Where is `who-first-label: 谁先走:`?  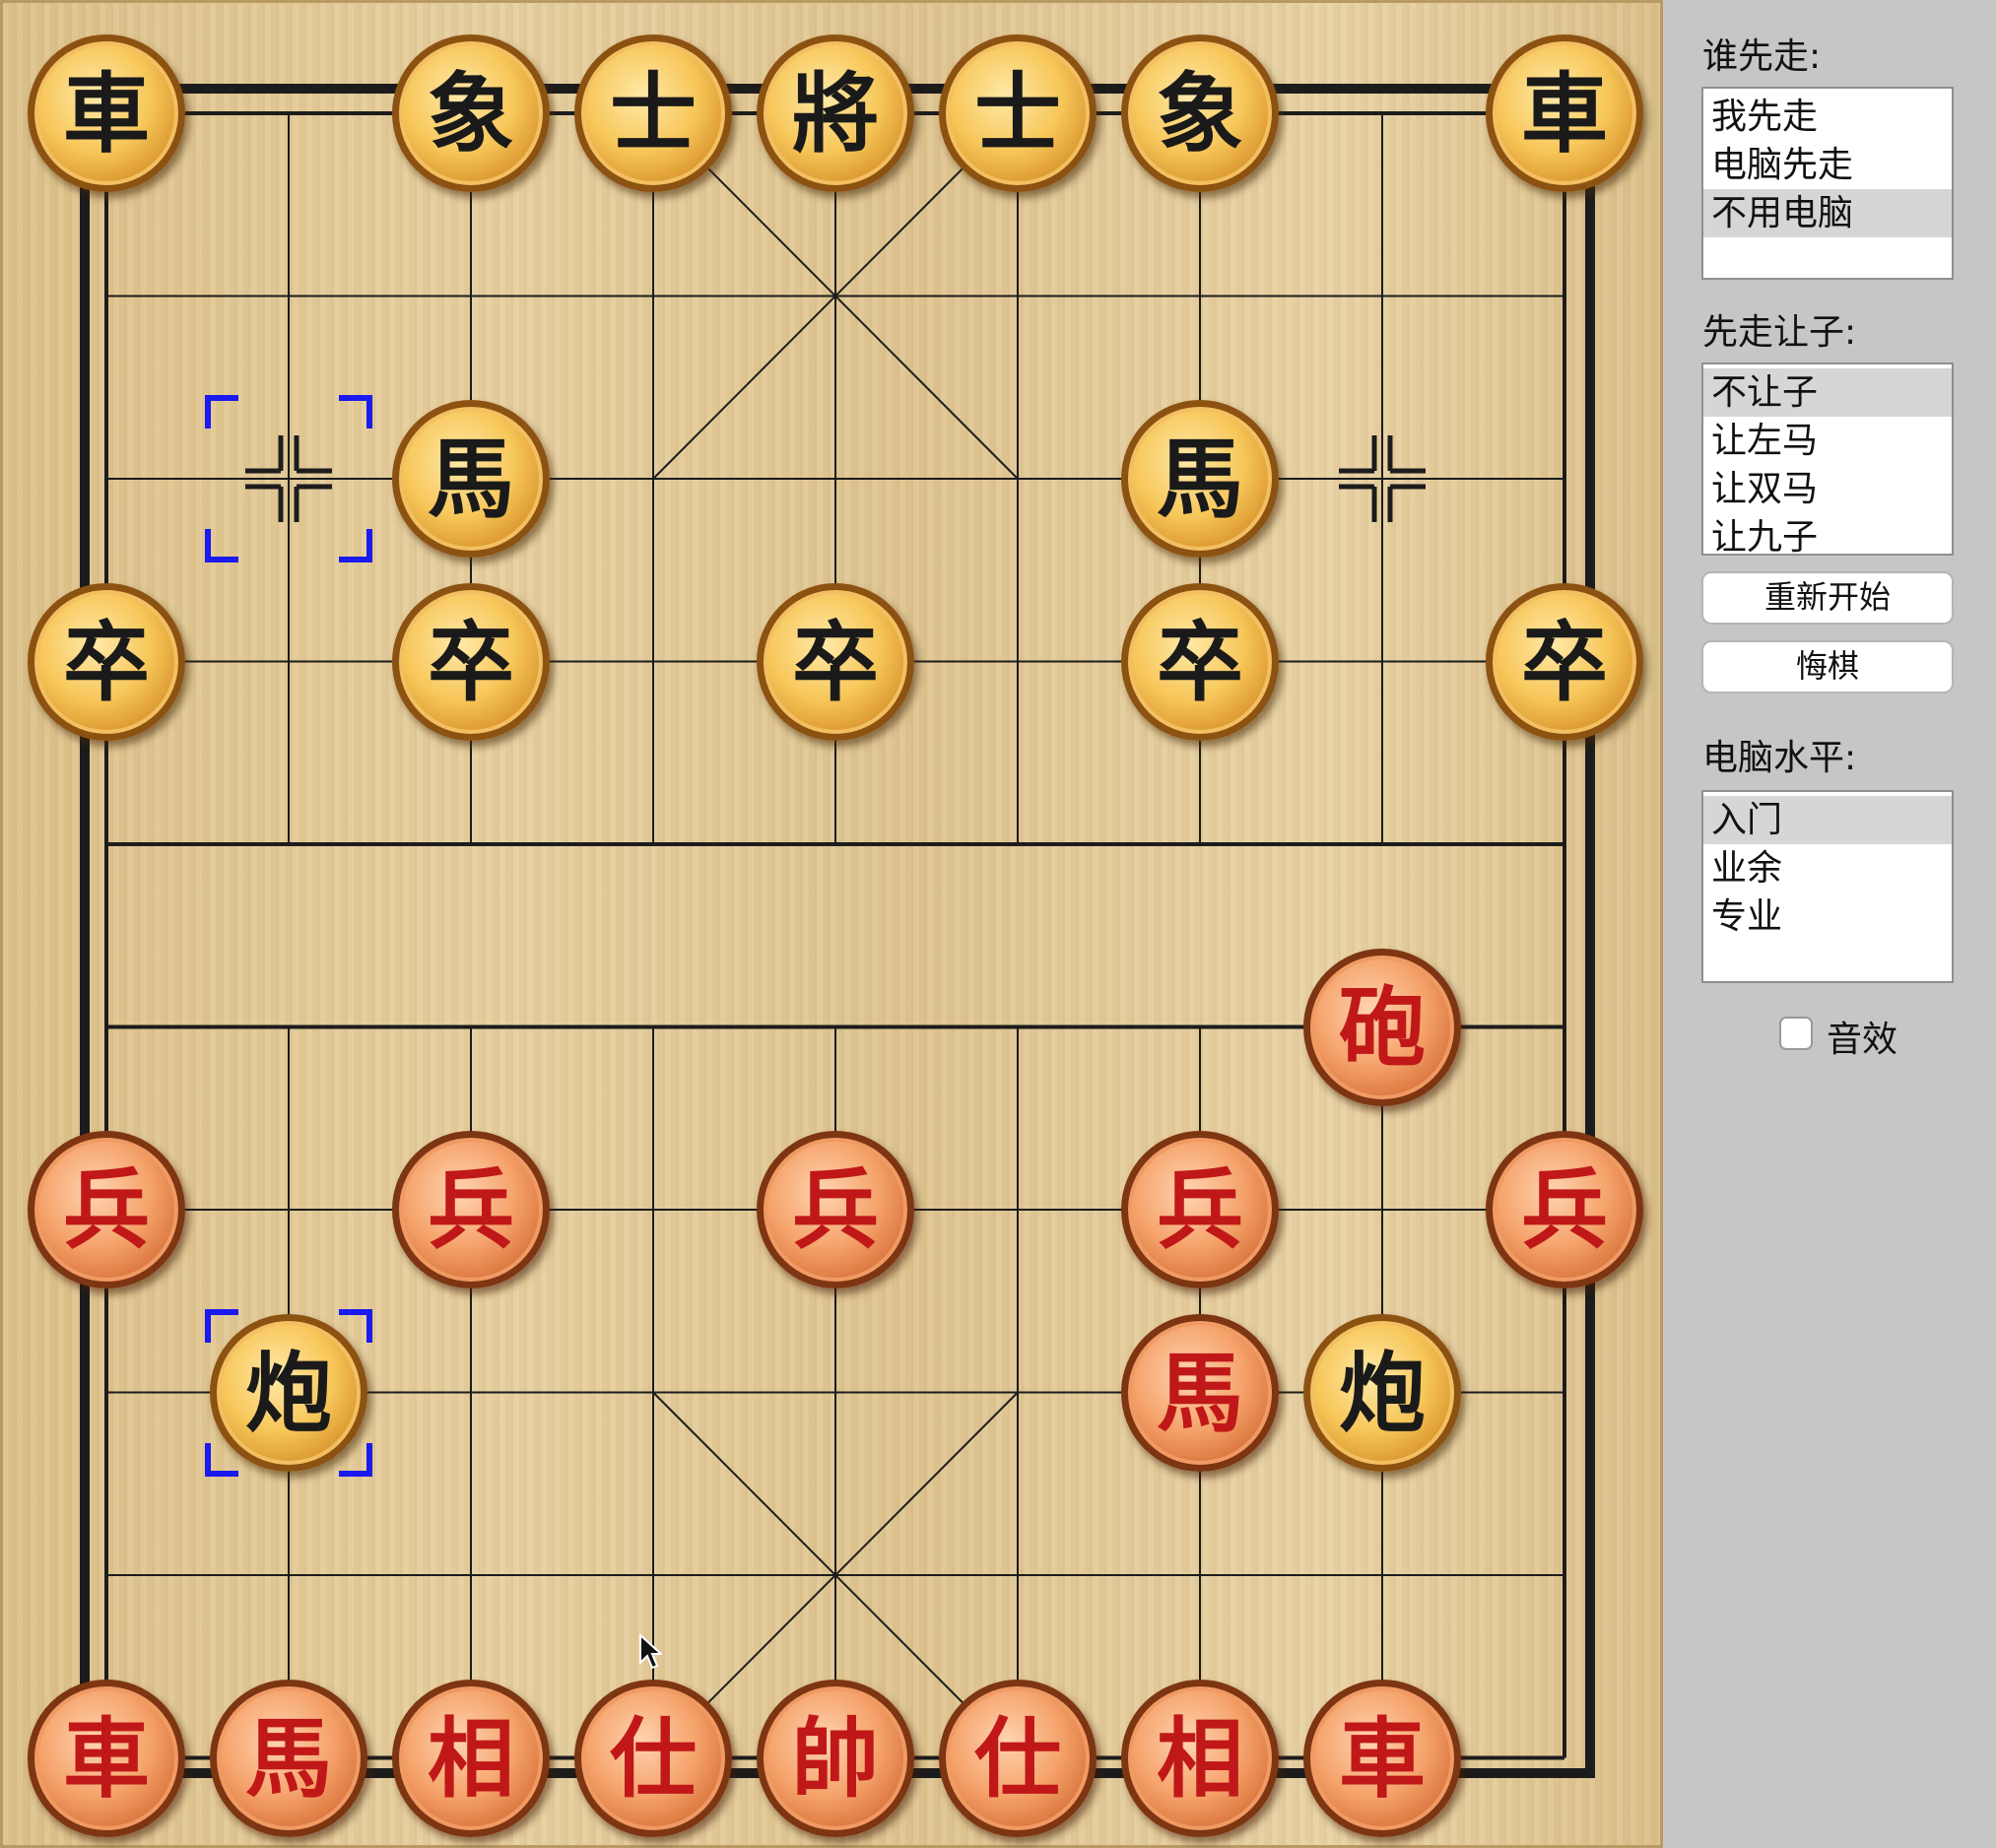 who-first-label: 谁先走: is located at coordinates (1762, 56).